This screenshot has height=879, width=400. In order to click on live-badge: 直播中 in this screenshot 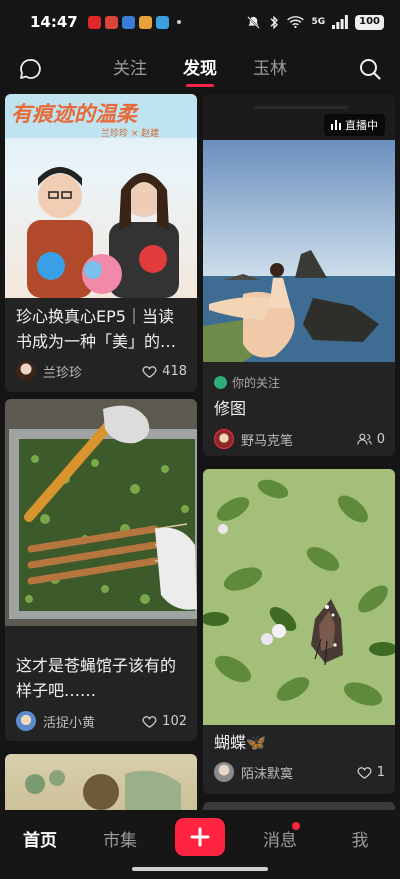, I will do `click(354, 125)`.